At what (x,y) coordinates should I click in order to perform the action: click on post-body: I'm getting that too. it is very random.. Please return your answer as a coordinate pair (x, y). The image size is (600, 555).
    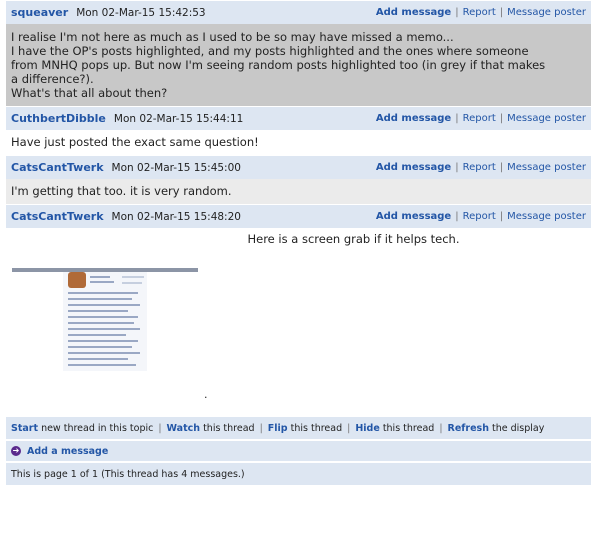
    Looking at the image, I should click on (298, 191).